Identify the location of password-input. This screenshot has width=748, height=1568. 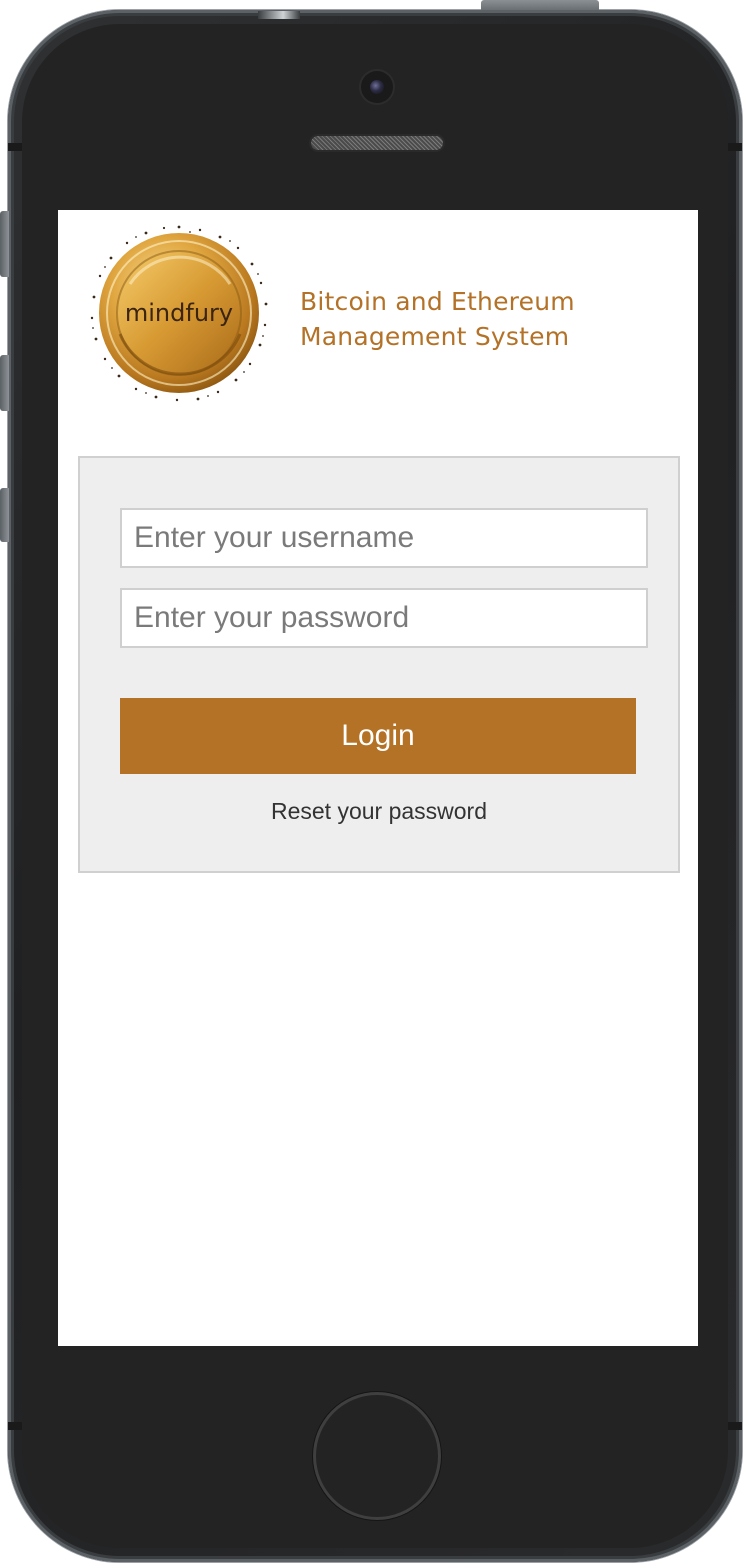
(384, 618).